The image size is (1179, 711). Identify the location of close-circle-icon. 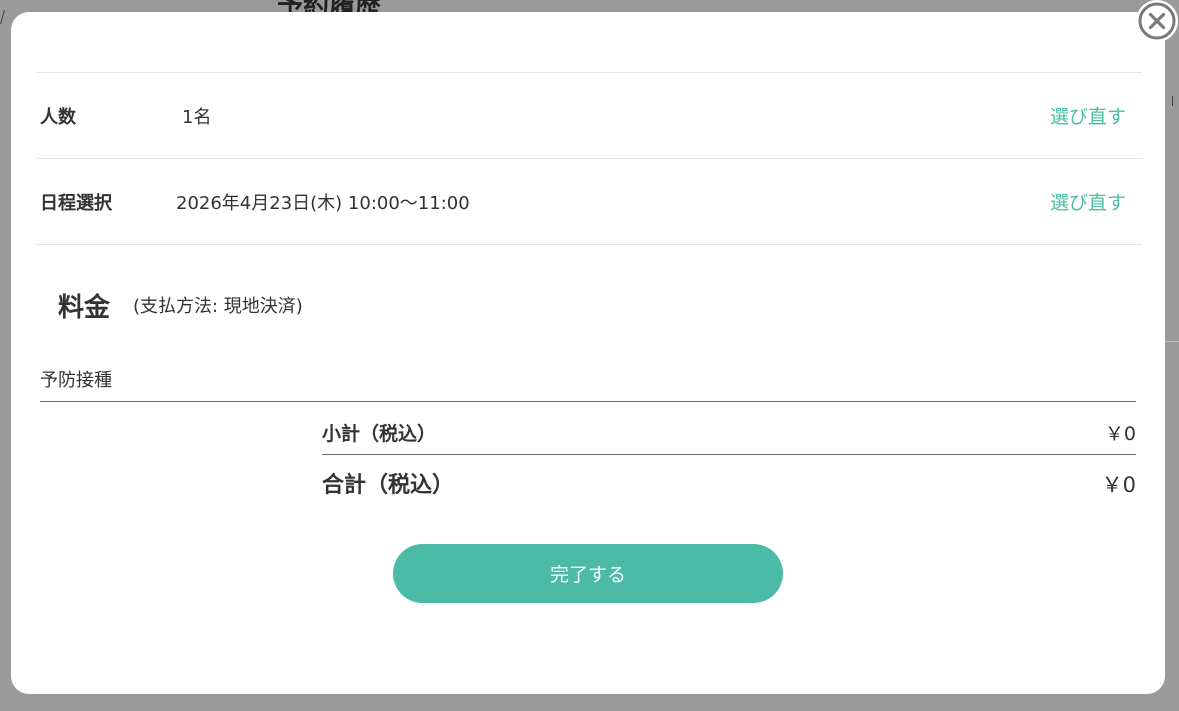
(1157, 21).